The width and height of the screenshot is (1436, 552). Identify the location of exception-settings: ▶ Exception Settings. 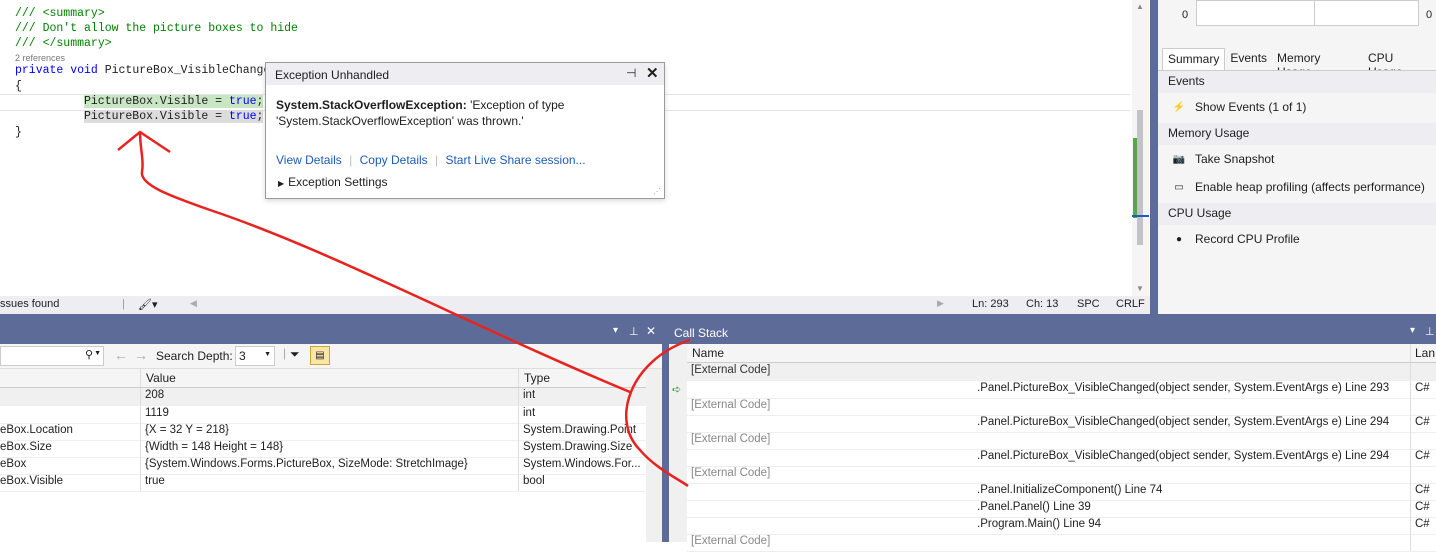
(333, 182).